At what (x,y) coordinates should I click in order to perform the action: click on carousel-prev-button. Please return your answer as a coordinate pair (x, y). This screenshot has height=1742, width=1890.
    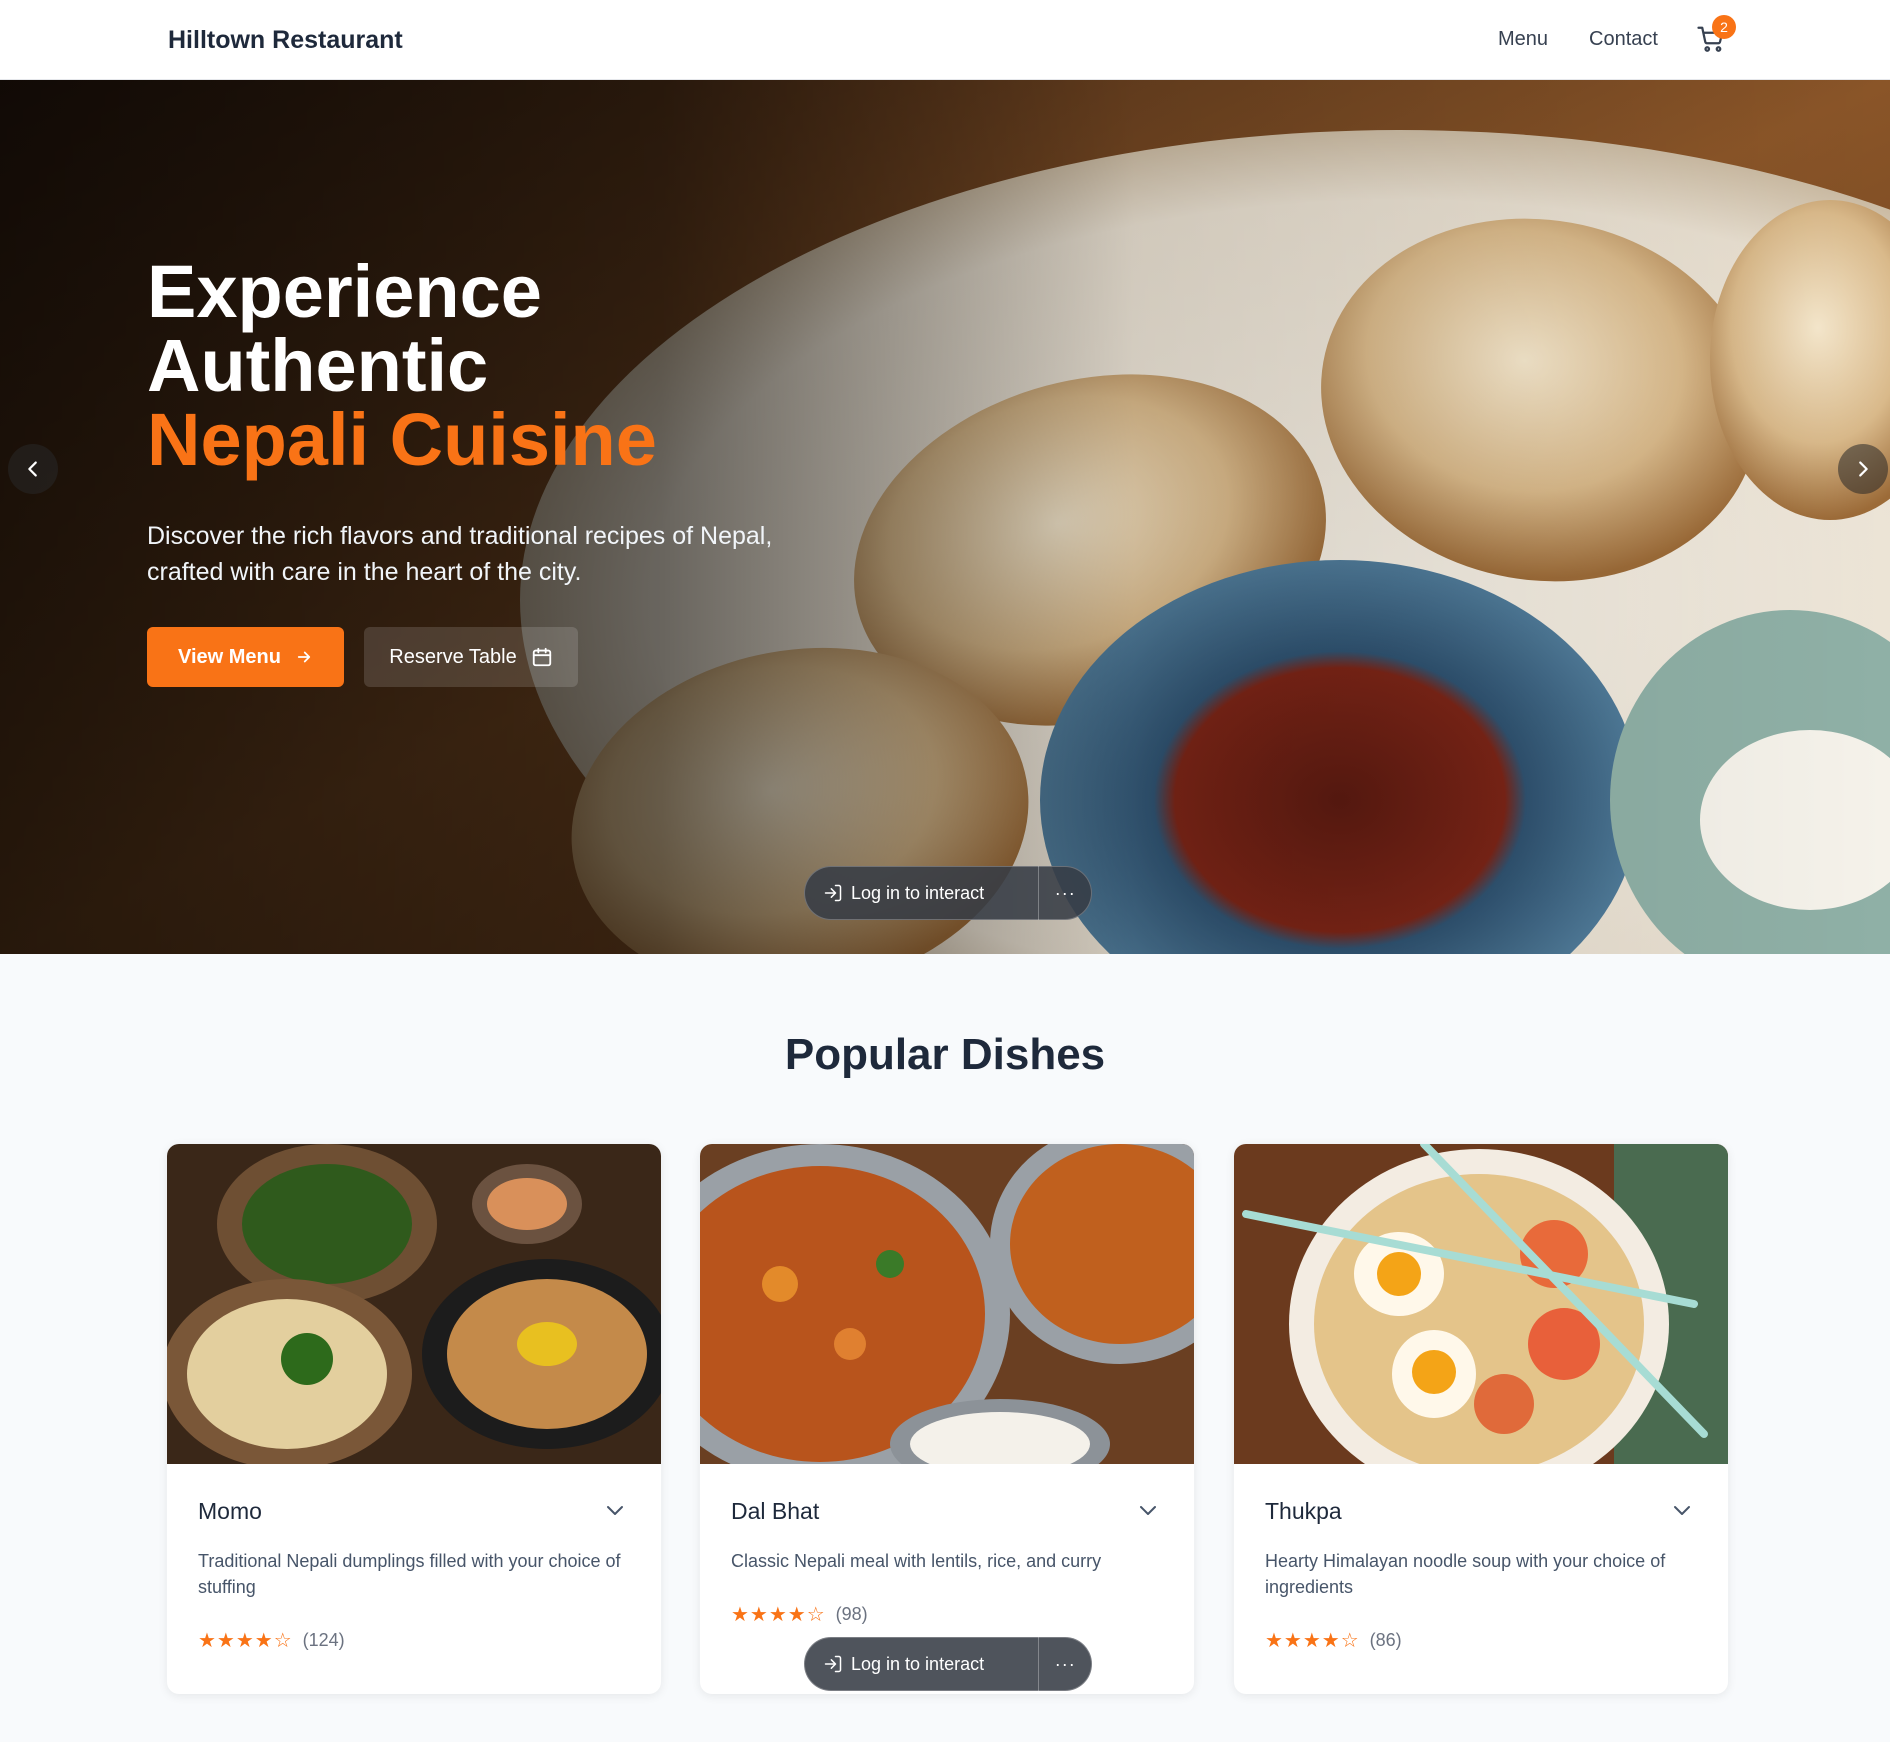
    Looking at the image, I should click on (33, 469).